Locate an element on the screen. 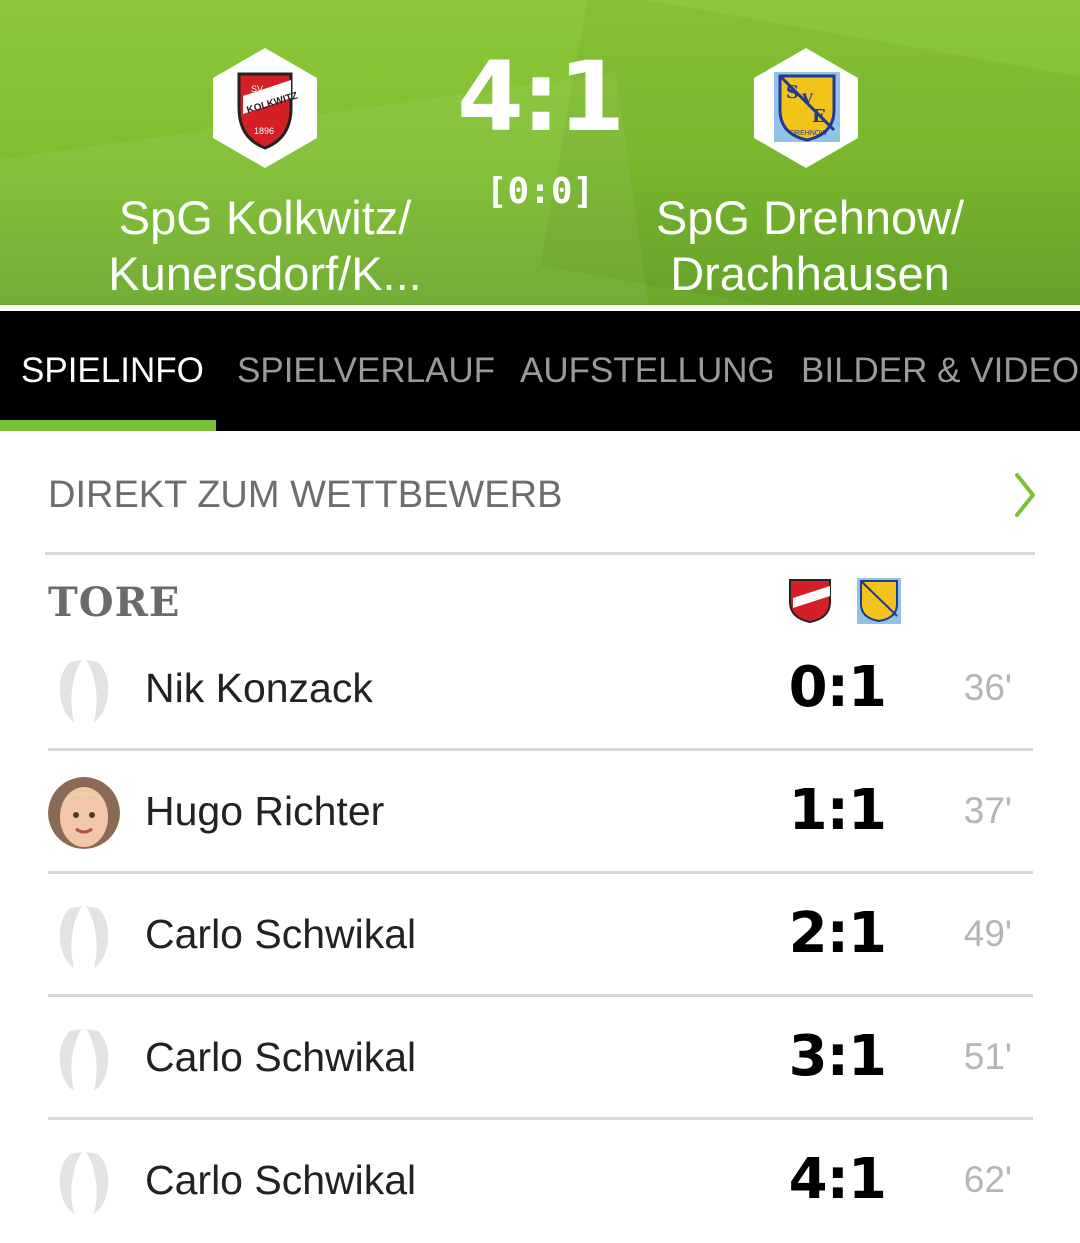  tab-spielinfo: SPIELINFO is located at coordinates (112, 371).